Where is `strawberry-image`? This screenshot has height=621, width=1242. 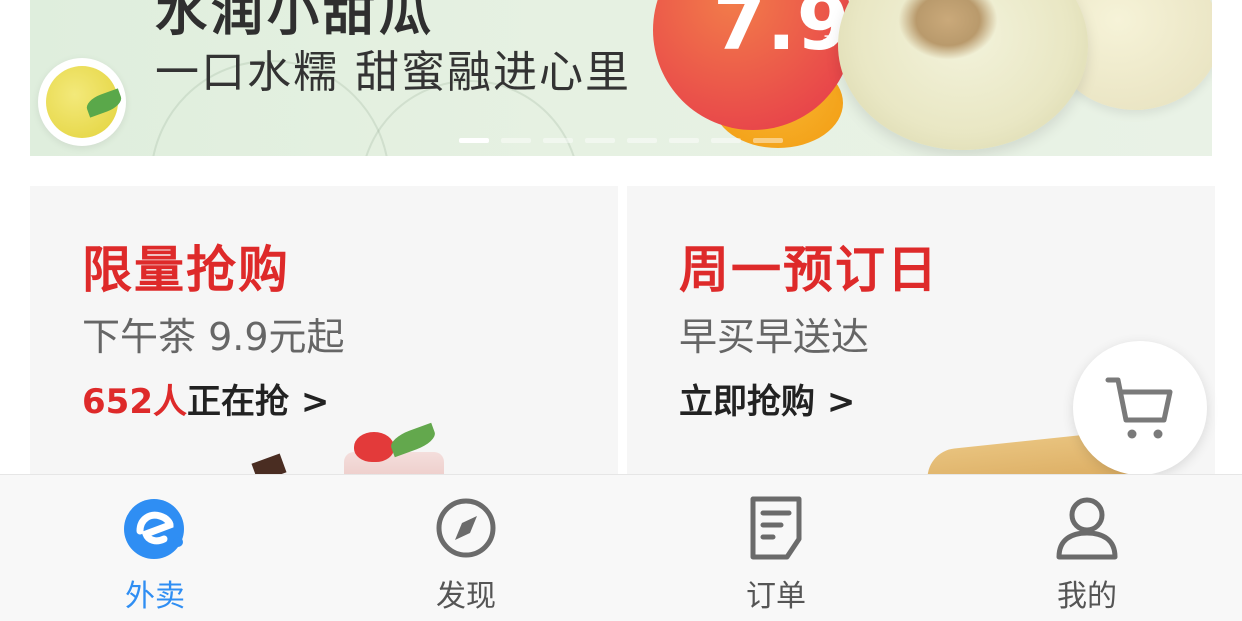 strawberry-image is located at coordinates (374, 447).